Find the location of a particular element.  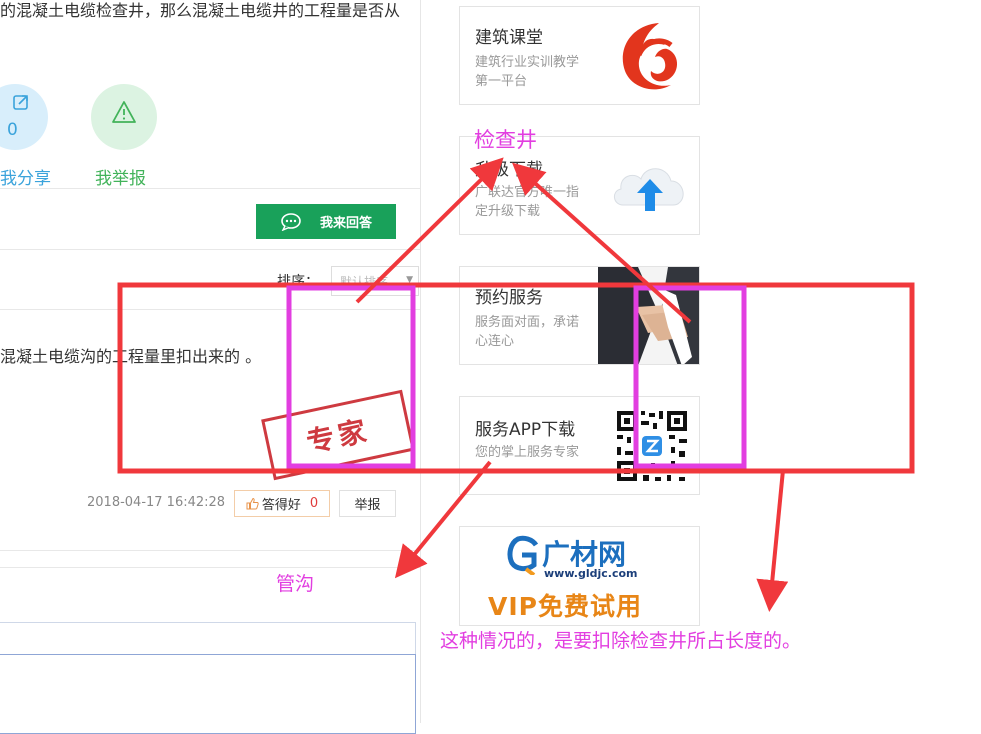

card-booking-service: 预约服务 服务面对面，承诺心连心 is located at coordinates (579, 315).